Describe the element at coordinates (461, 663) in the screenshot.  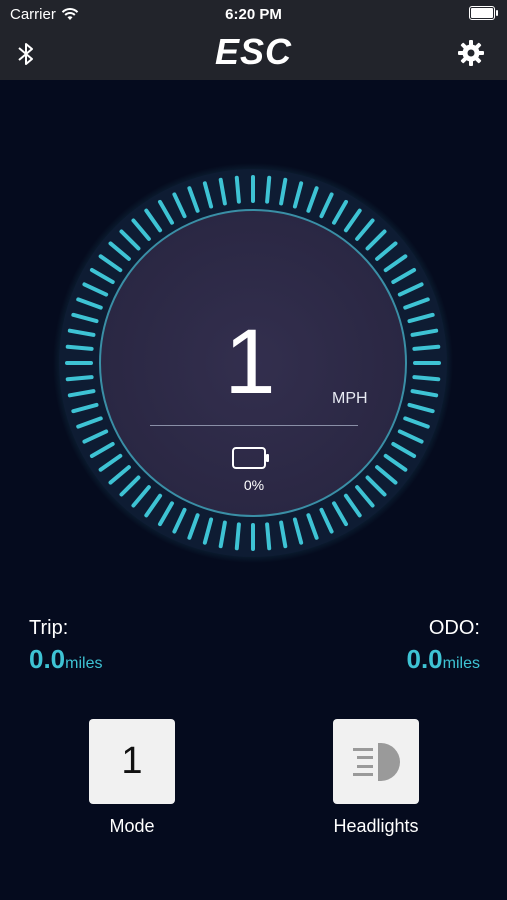
I see `odo-unit: miles` at that location.